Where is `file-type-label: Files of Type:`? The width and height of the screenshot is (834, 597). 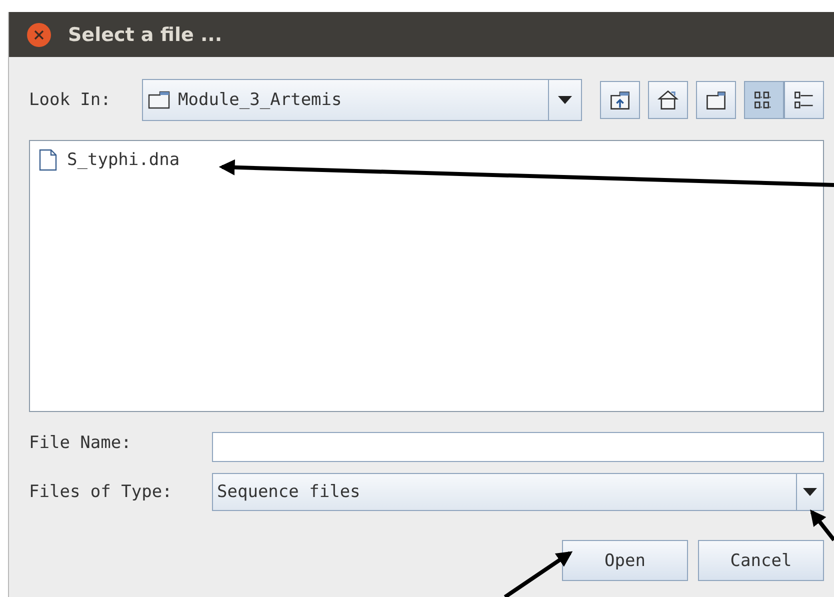 file-type-label: Files of Type: is located at coordinates (101, 492).